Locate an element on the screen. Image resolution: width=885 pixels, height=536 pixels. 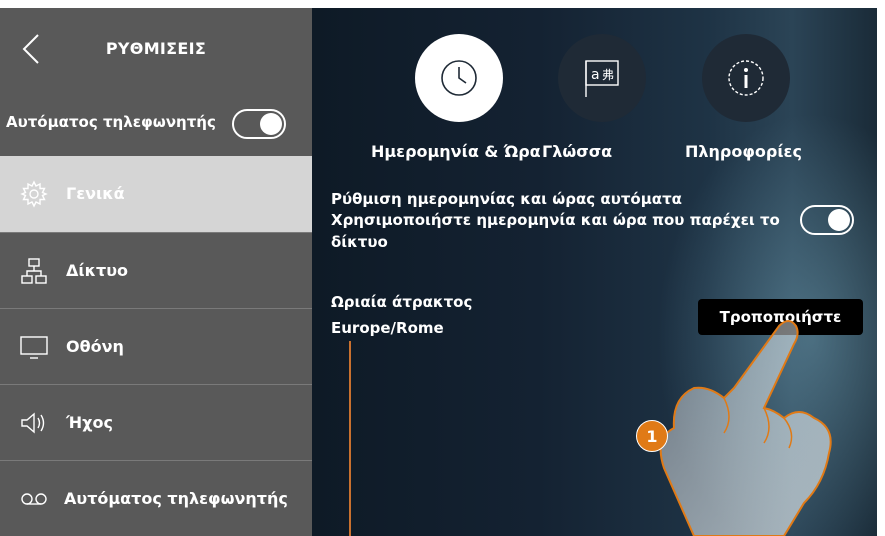
tab-date-time: Ημερομηνία & Ώρα is located at coordinates (462, 99).